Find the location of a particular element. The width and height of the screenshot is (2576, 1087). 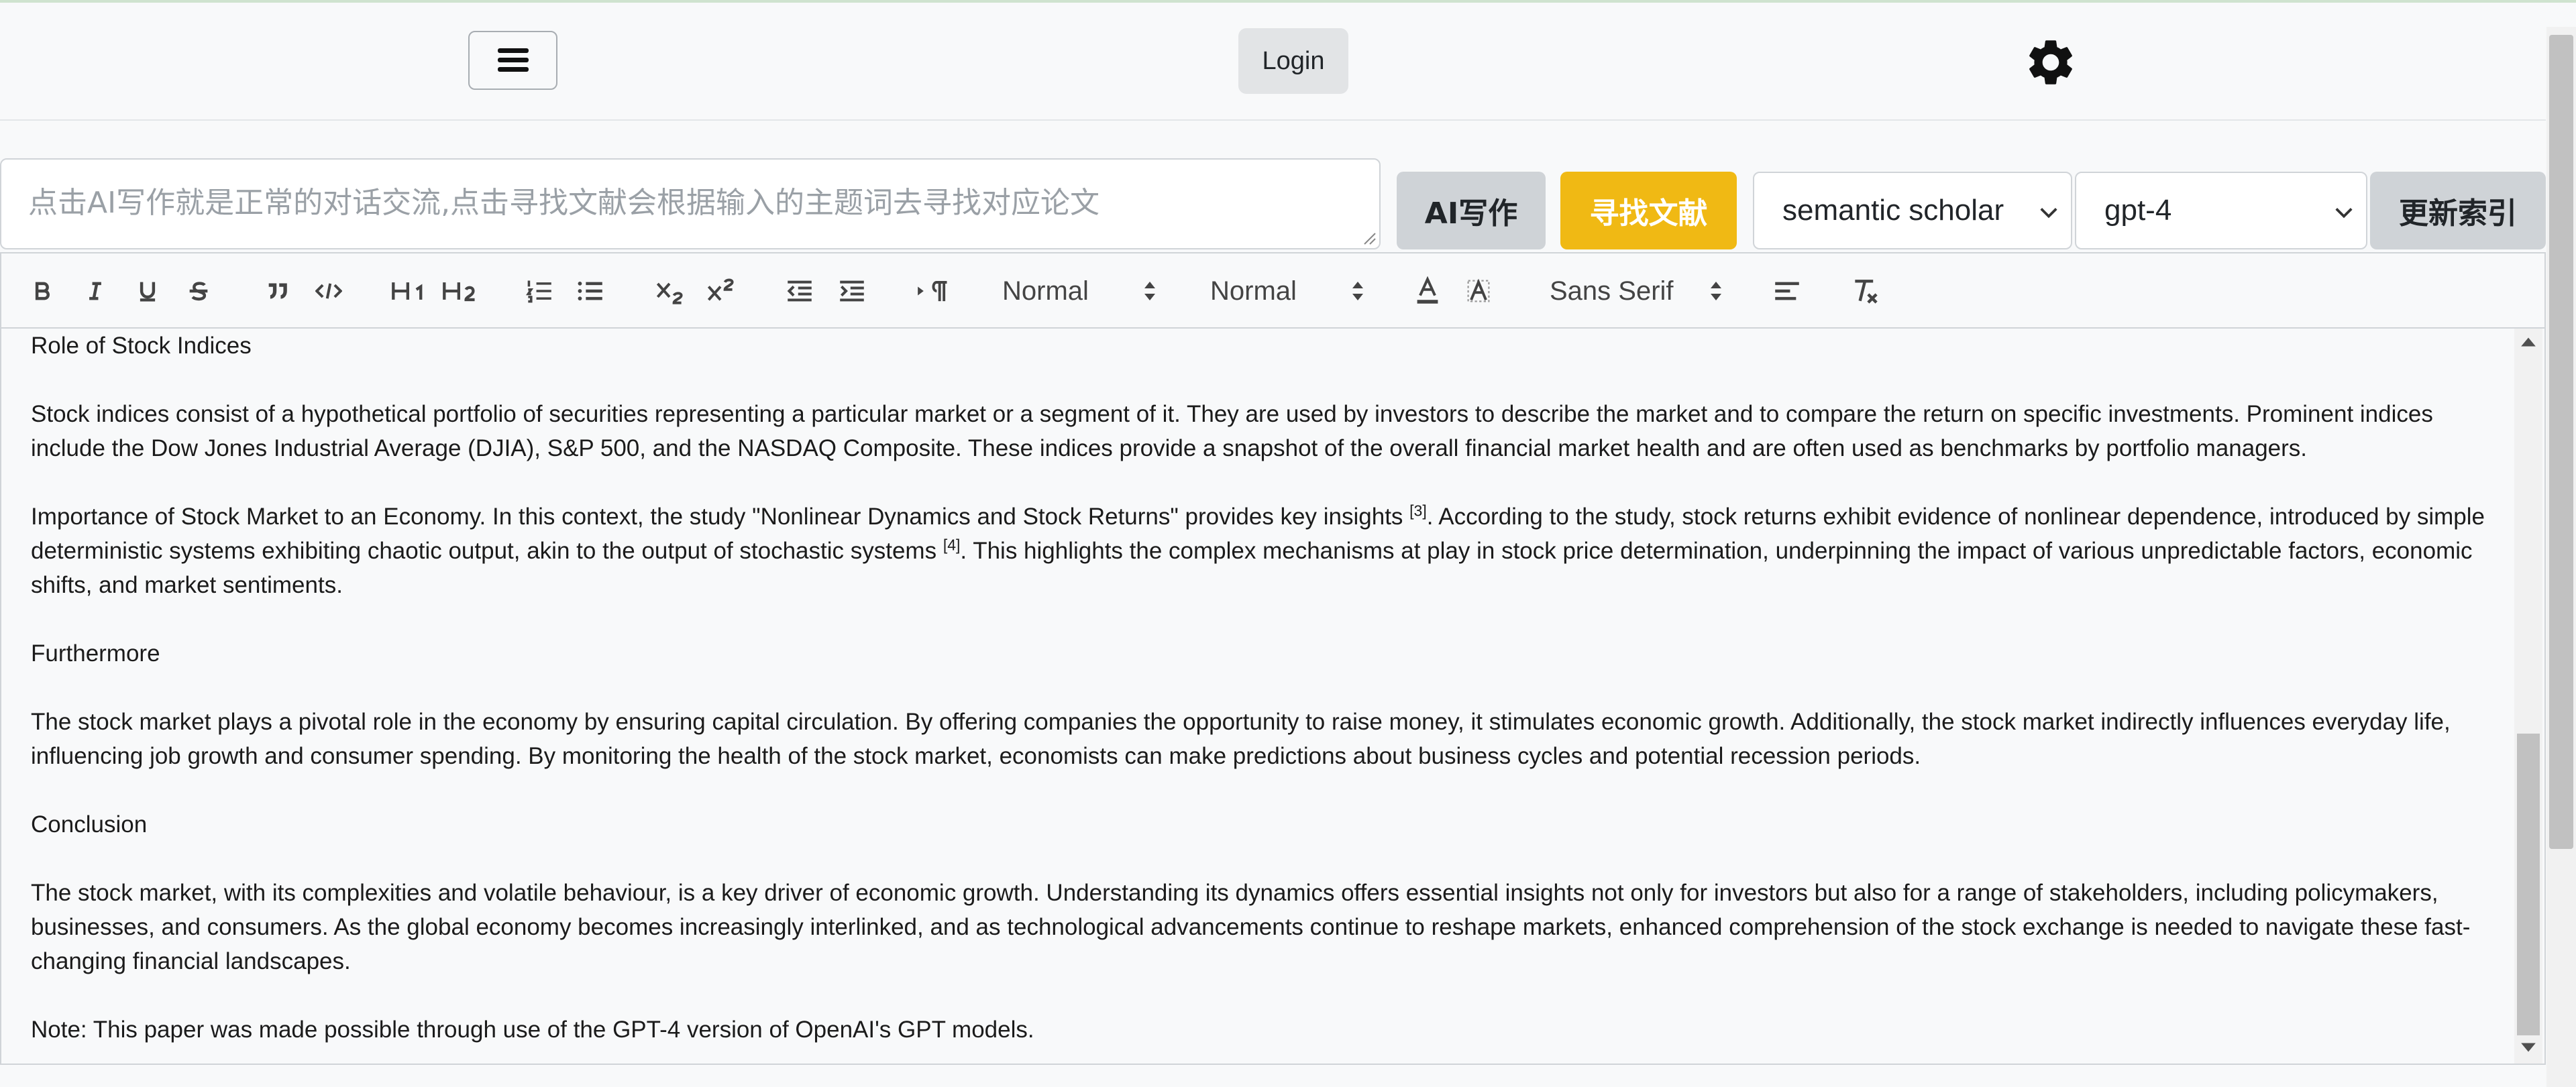

model-select: gpt-4 is located at coordinates (2221, 210).